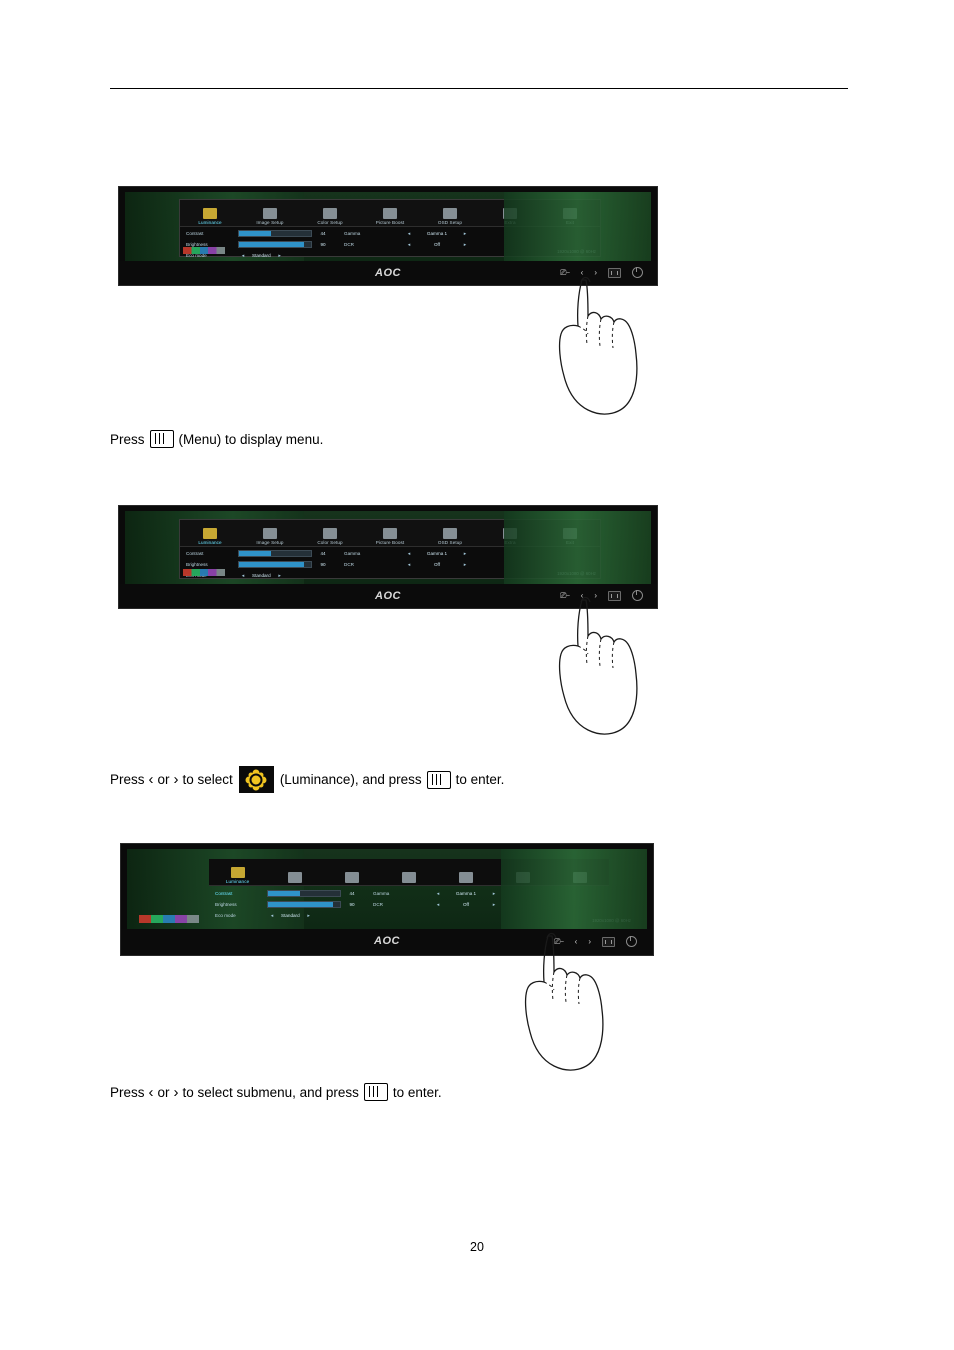 The image size is (954, 1350). I want to click on osd-tab-color-setup, so click(351, 872).